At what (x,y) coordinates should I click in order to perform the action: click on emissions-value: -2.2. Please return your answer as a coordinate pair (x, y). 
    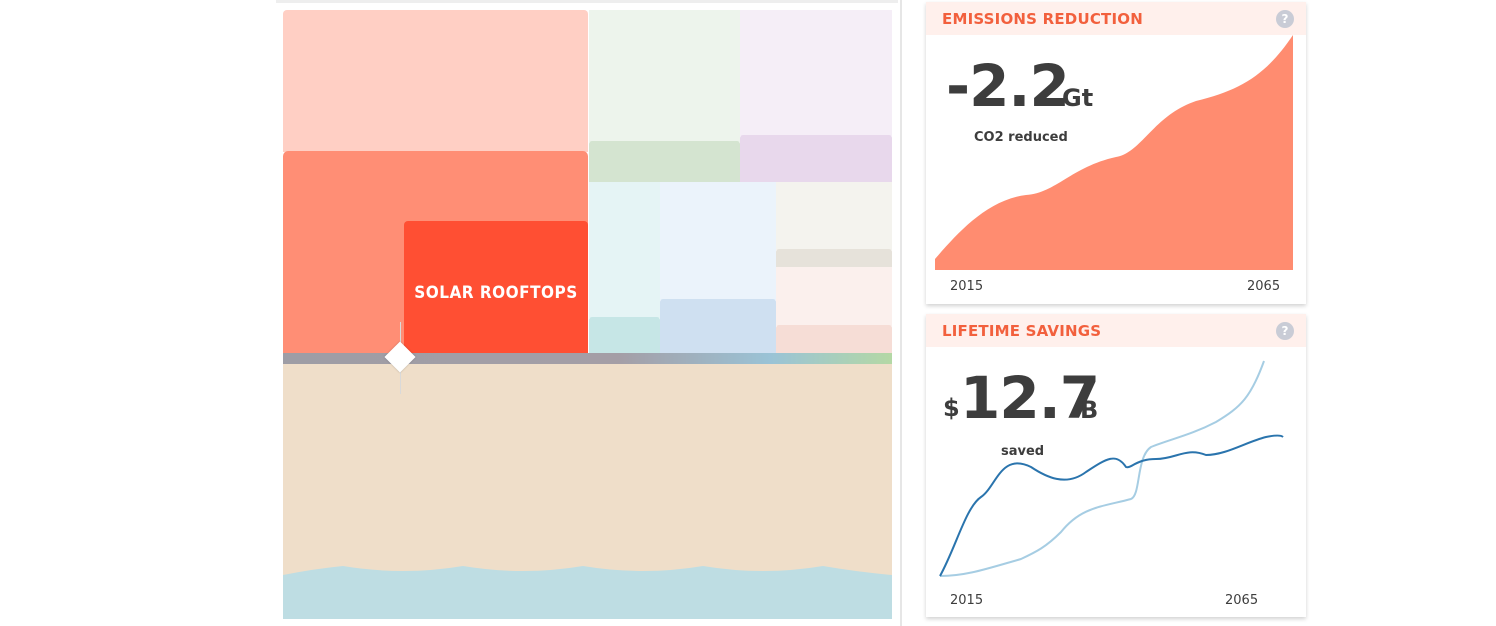
    Looking at the image, I should click on (1008, 86).